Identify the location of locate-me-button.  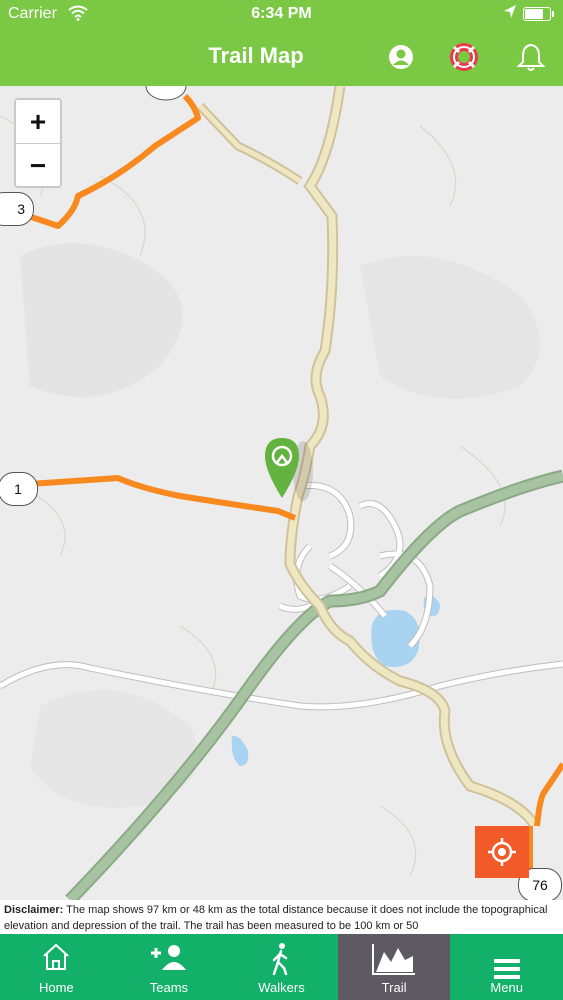
(502, 852).